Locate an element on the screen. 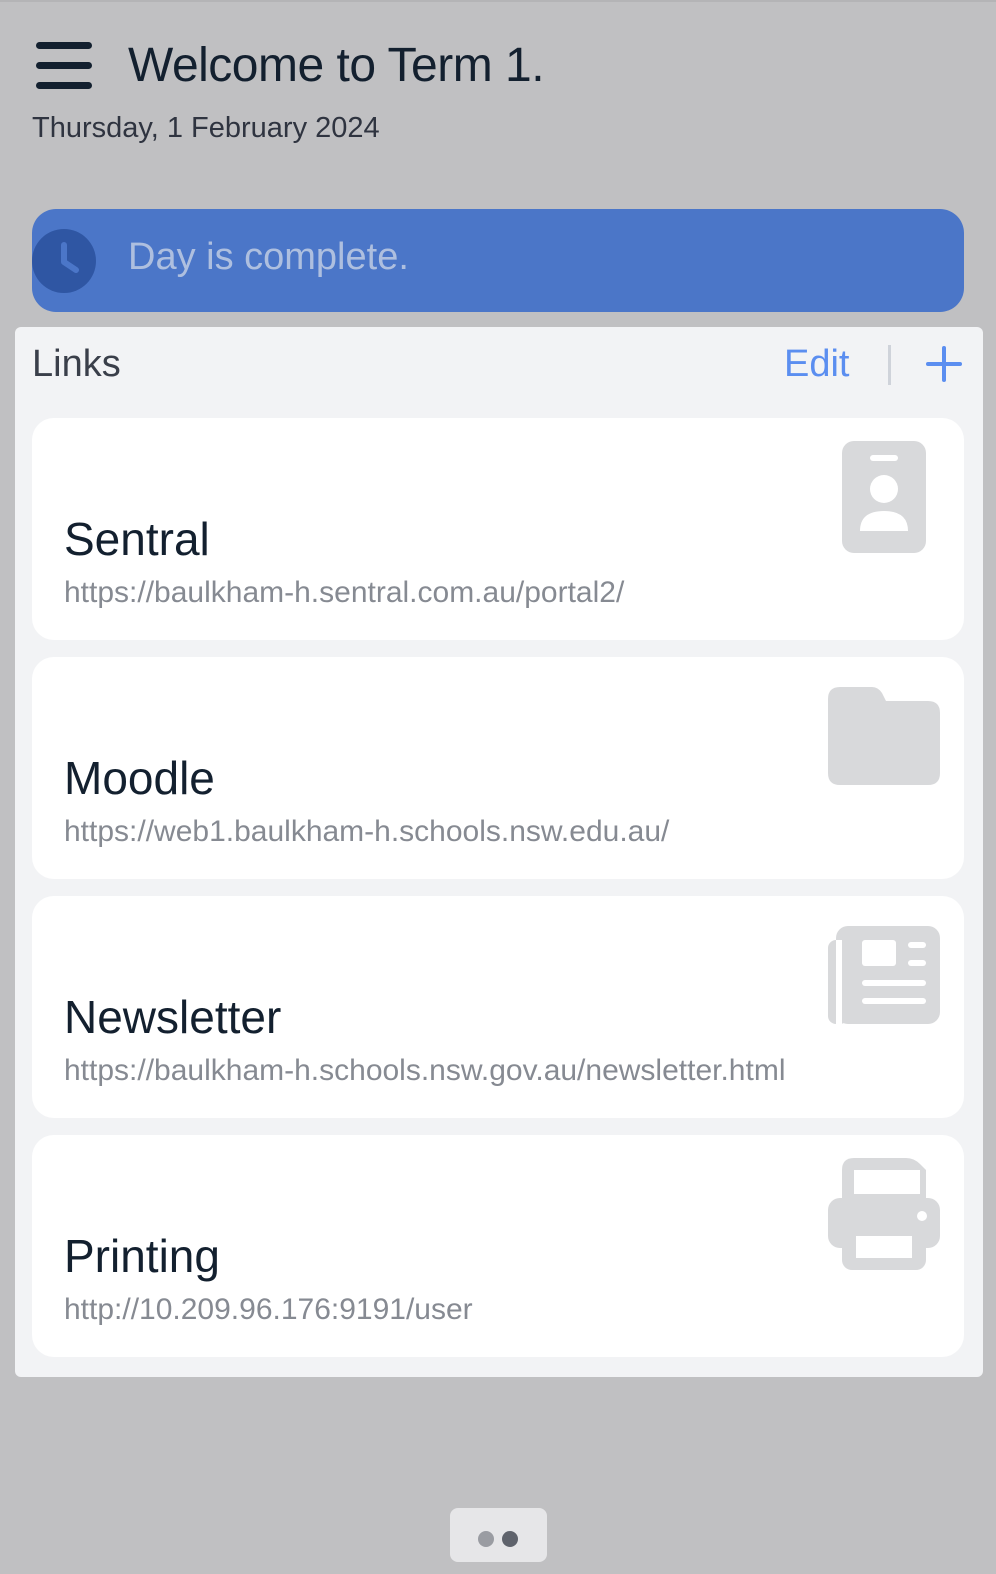  plus-icon is located at coordinates (944, 364).